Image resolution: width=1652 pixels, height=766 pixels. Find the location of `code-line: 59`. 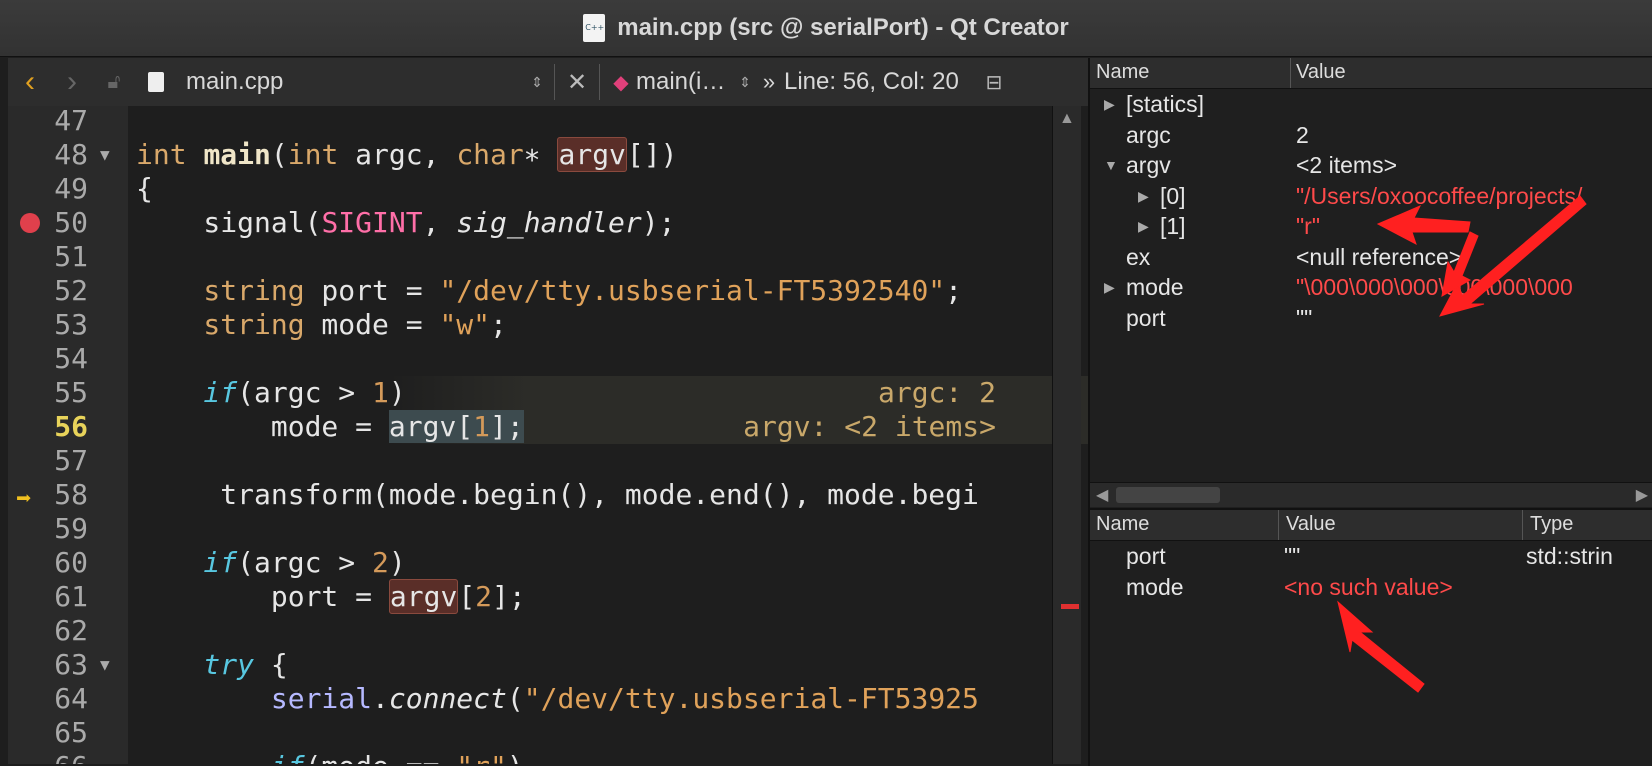

code-line: 59 is located at coordinates (548, 529).